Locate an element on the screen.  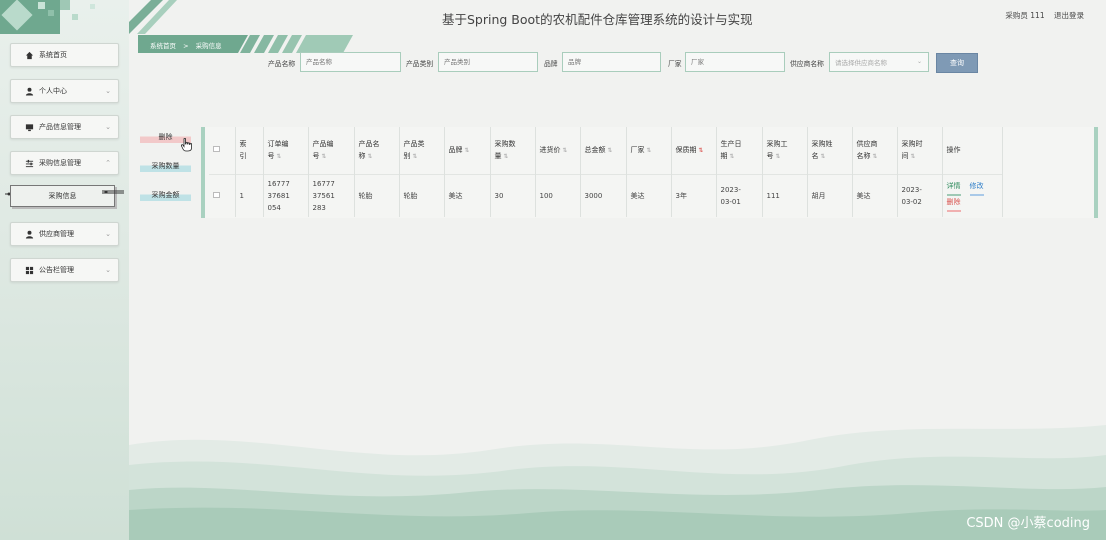
sidebar-item-purchase-info: 采购信息管理 ⌃ is located at coordinates (64, 163).